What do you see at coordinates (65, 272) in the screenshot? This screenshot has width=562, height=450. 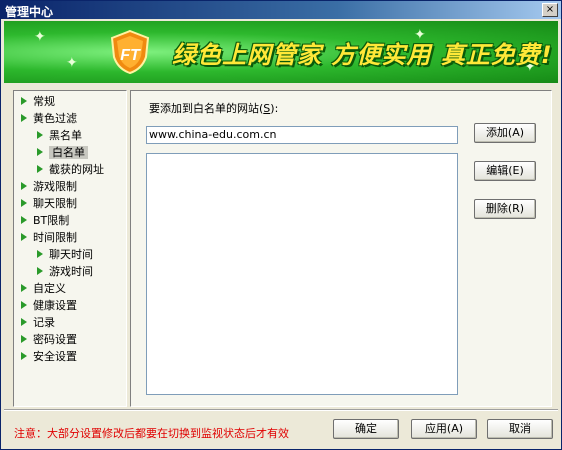 I see `tree-item-game-time: 游戏时间` at bounding box center [65, 272].